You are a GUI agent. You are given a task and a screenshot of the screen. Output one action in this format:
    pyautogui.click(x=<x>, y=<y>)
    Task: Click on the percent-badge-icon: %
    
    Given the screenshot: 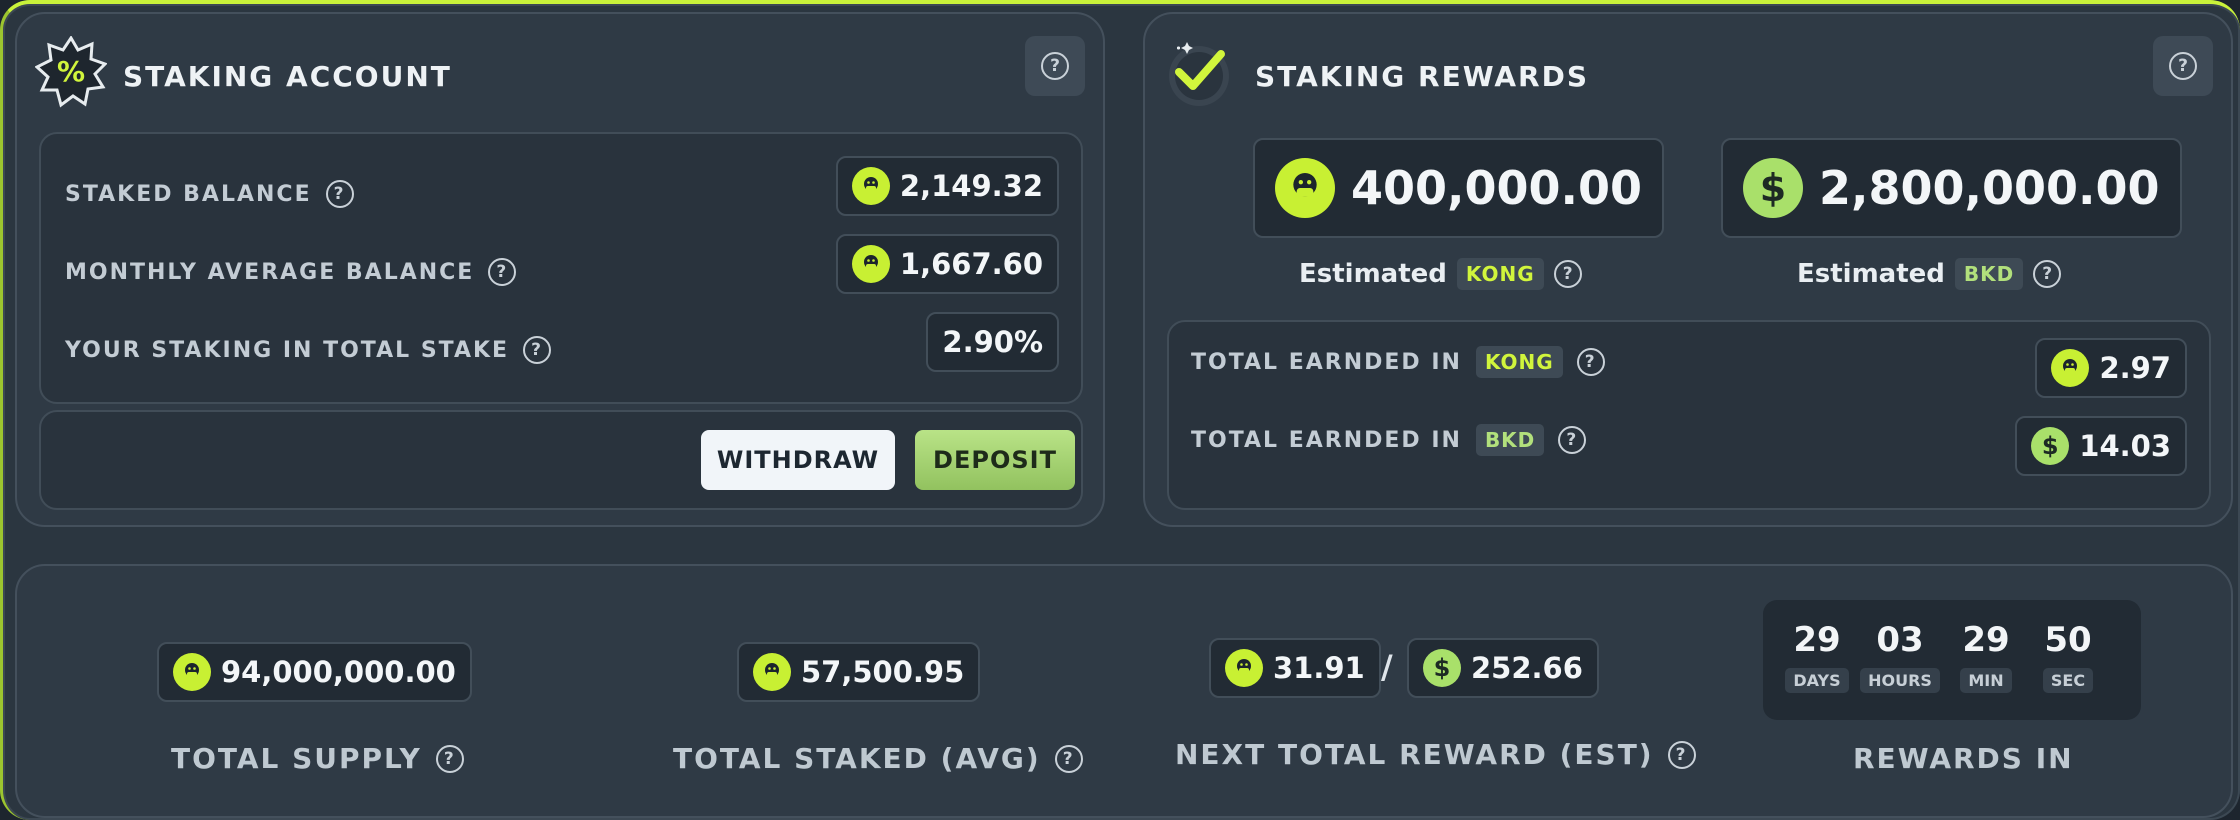 What is the action you would take?
    pyautogui.click(x=71, y=72)
    